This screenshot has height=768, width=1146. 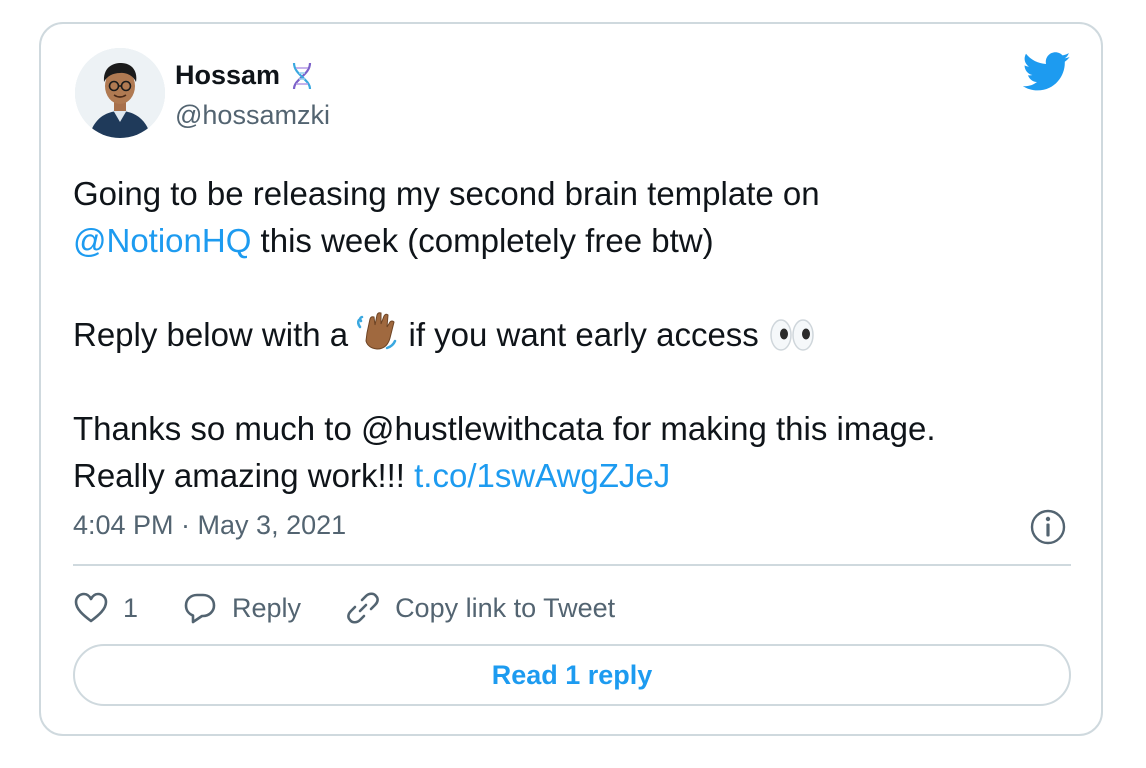 What do you see at coordinates (209, 525) in the screenshot?
I see `tweet-timestamp: 4:04 PM · May 3, 2021` at bounding box center [209, 525].